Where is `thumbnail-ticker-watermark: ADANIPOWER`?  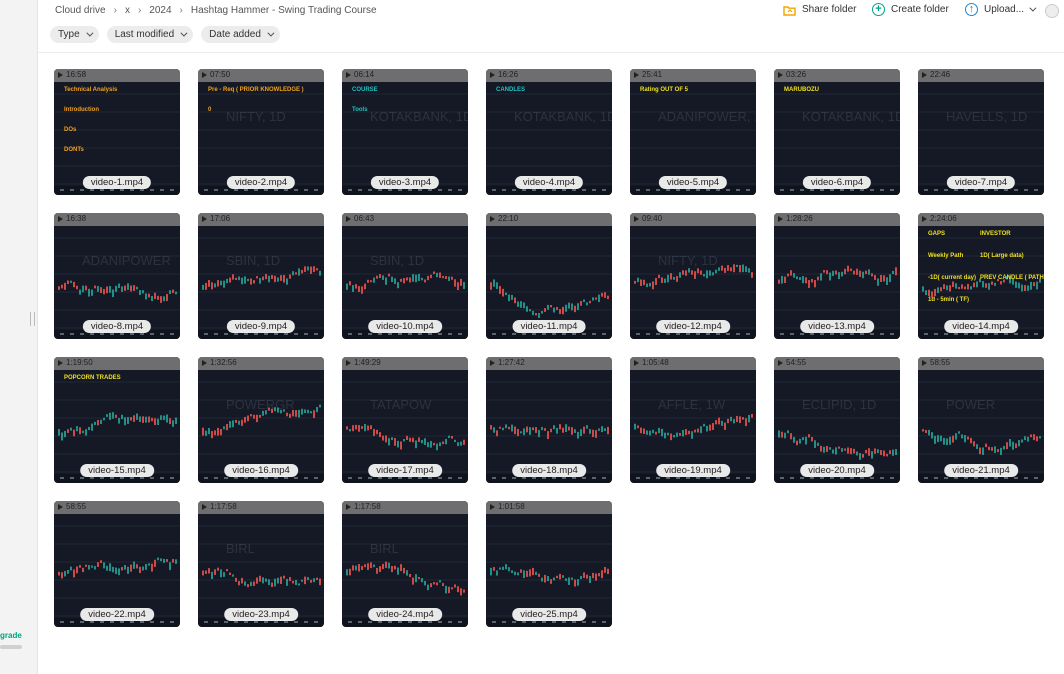 thumbnail-ticker-watermark: ADANIPOWER is located at coordinates (126, 260).